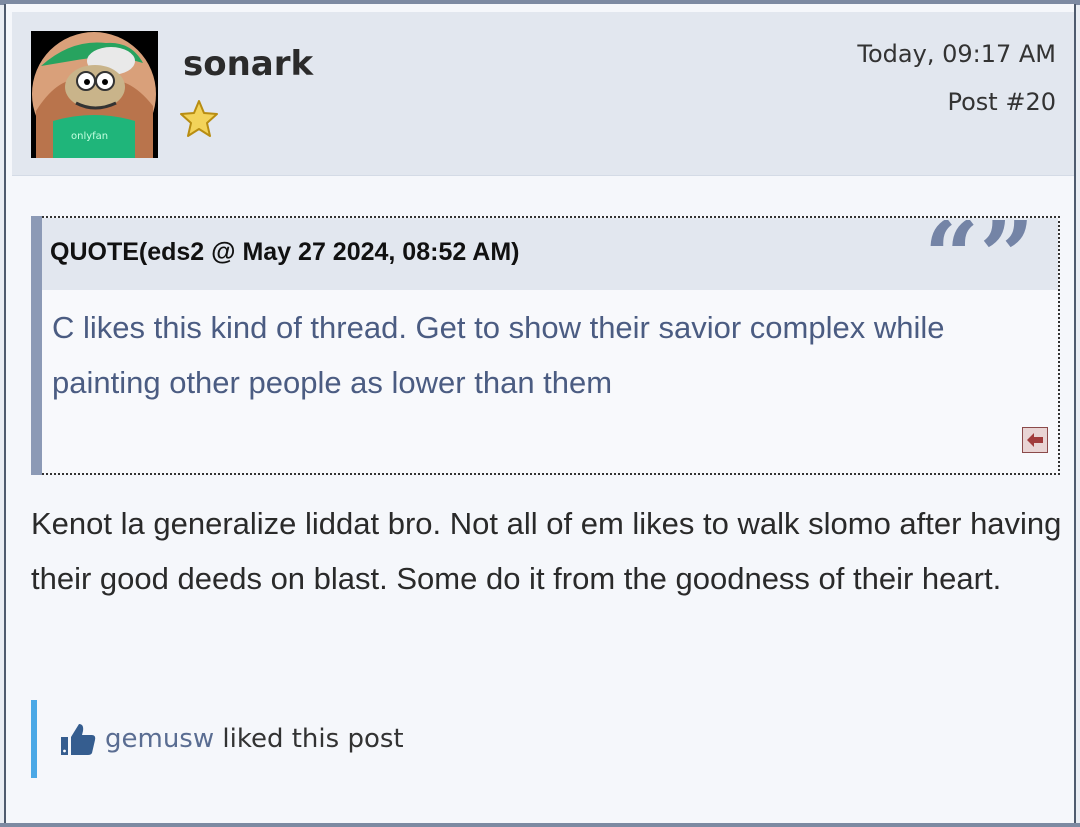 This screenshot has height=827, width=1080. Describe the element at coordinates (78, 739) in the screenshot. I see `thumbs-up-icon` at that location.